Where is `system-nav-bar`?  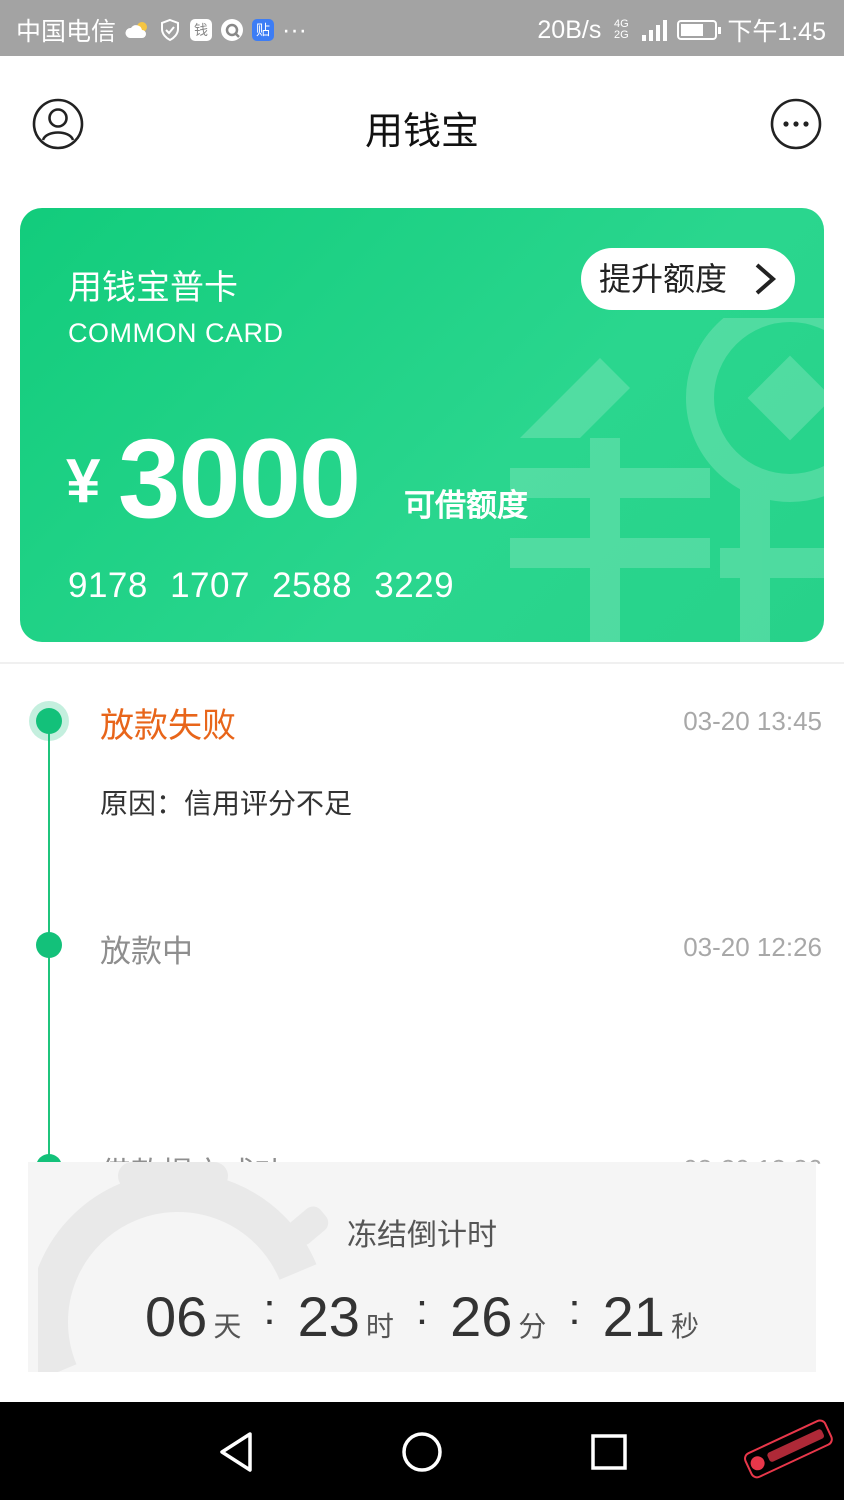 system-nav-bar is located at coordinates (422, 1451).